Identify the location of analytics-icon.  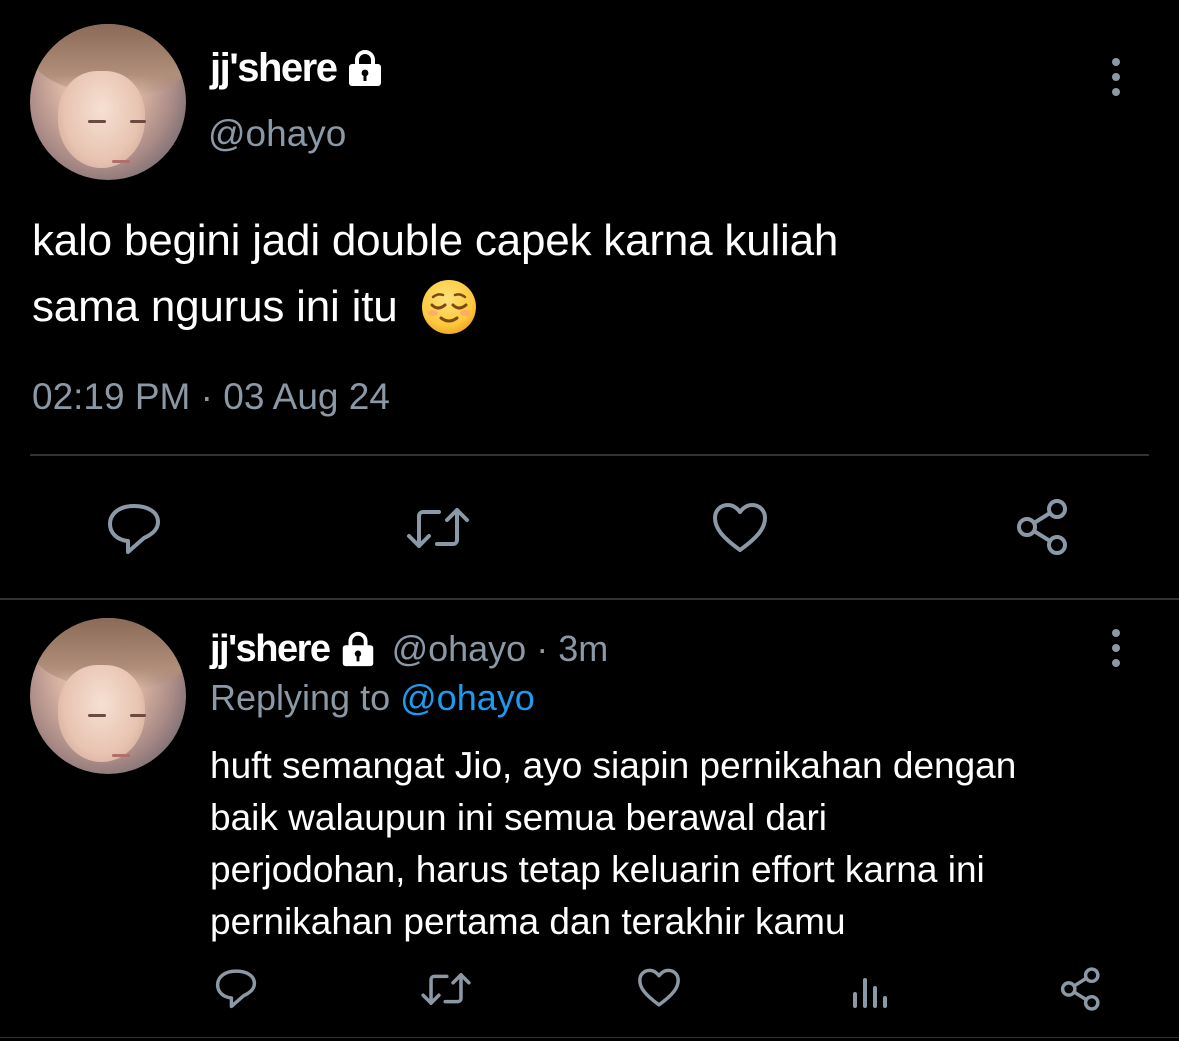
(870, 990).